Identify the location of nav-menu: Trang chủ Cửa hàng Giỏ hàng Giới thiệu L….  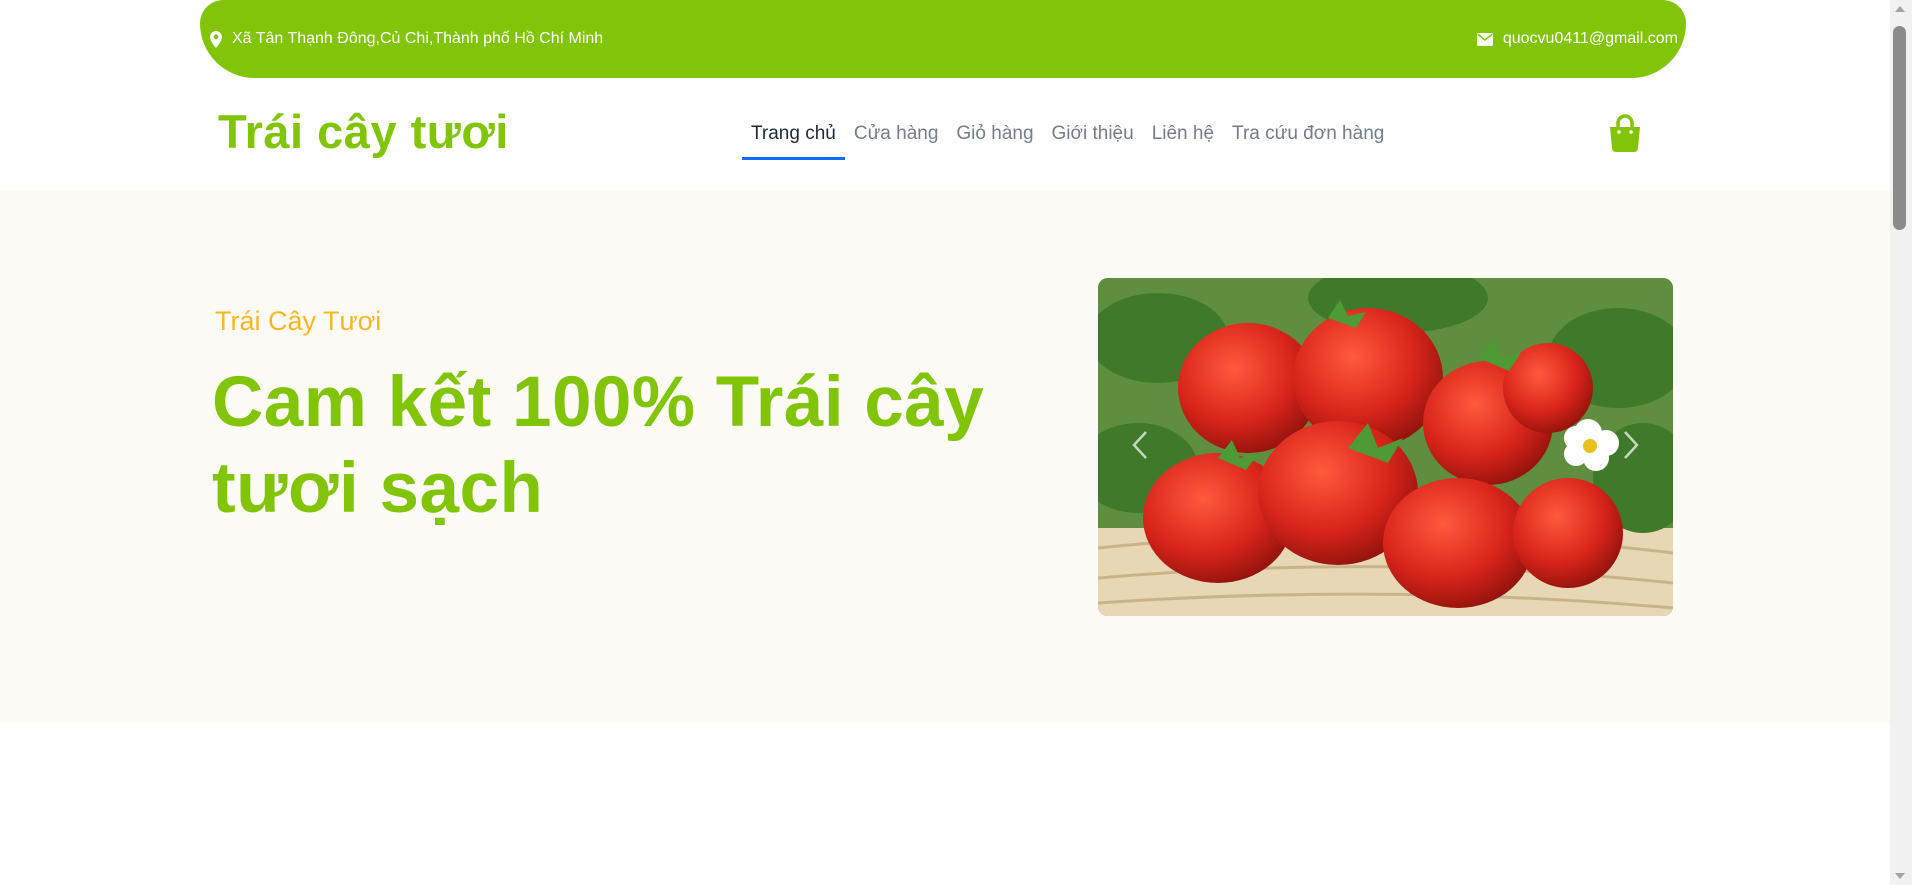
(1067, 134).